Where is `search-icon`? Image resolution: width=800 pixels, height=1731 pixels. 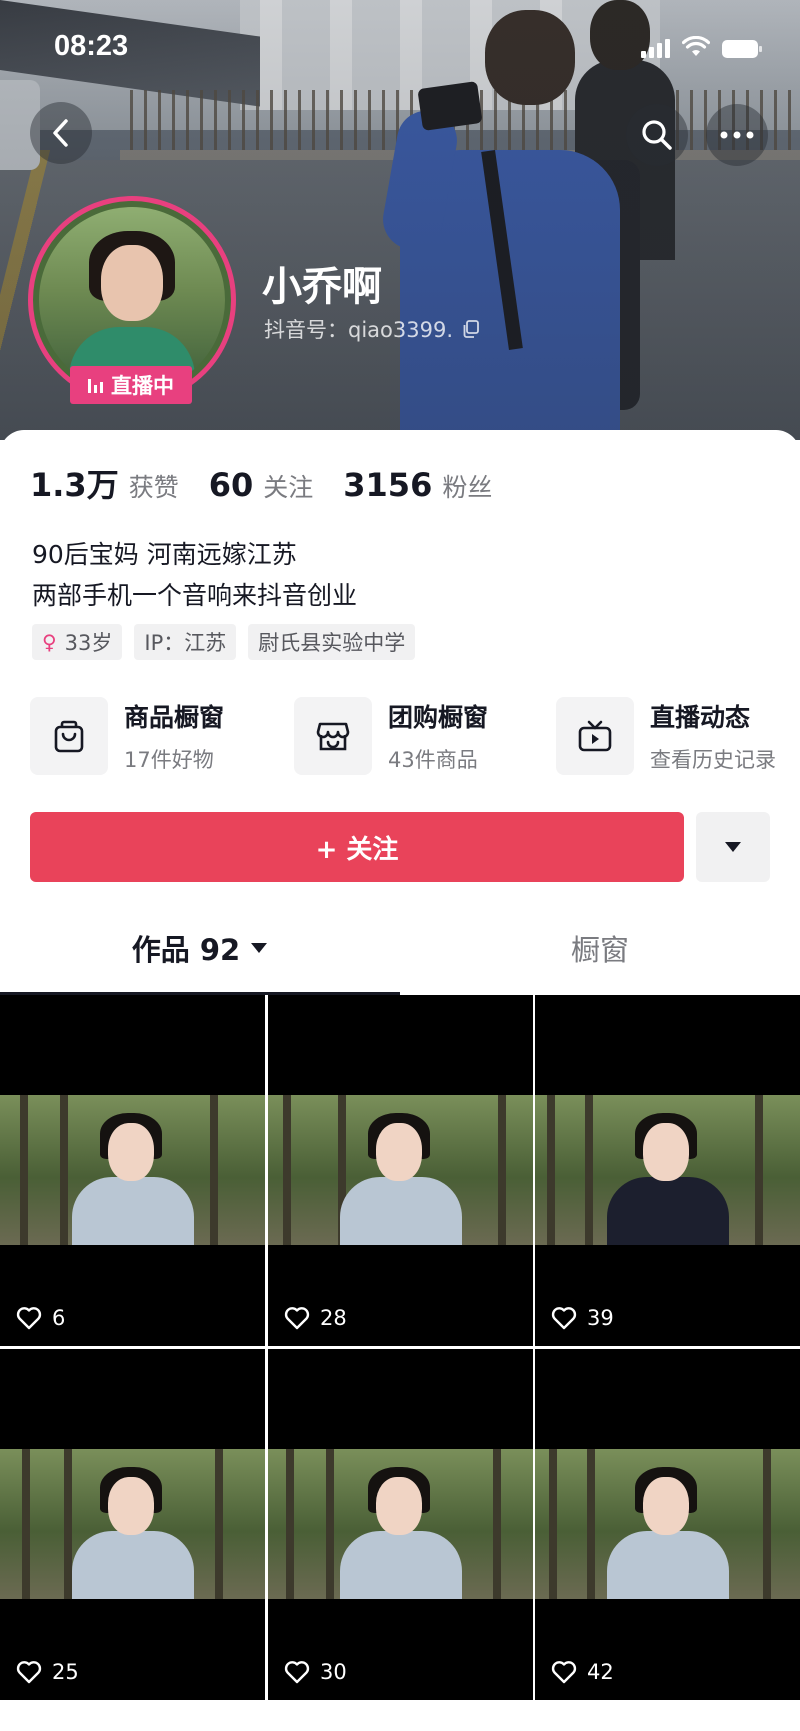
search-icon is located at coordinates (657, 135).